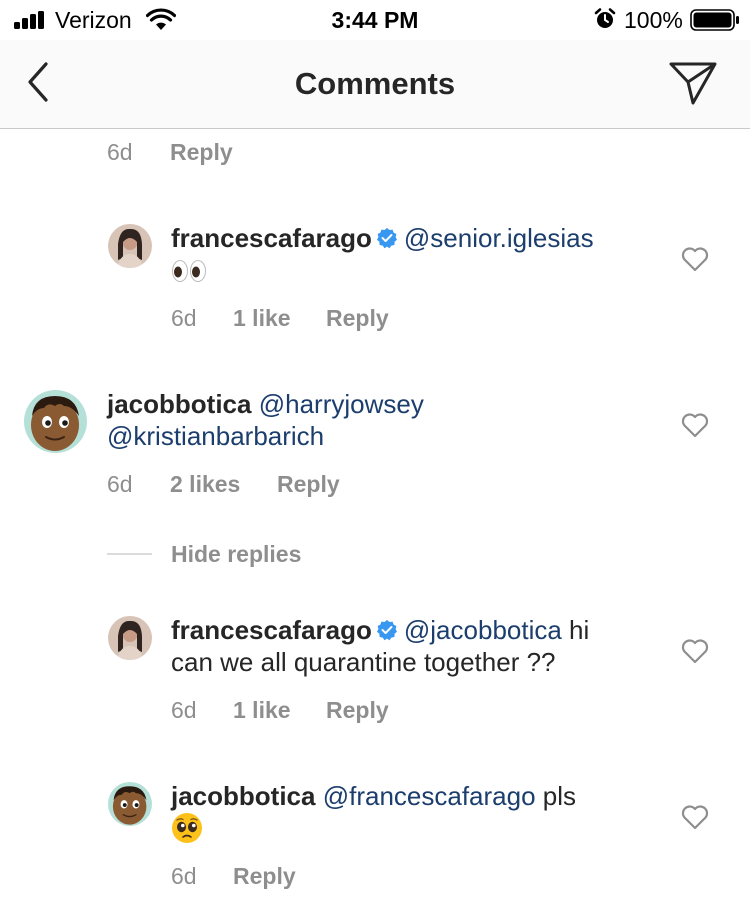 The image size is (750, 916). I want to click on comment-mention: @senior.iglesias, so click(499, 238).